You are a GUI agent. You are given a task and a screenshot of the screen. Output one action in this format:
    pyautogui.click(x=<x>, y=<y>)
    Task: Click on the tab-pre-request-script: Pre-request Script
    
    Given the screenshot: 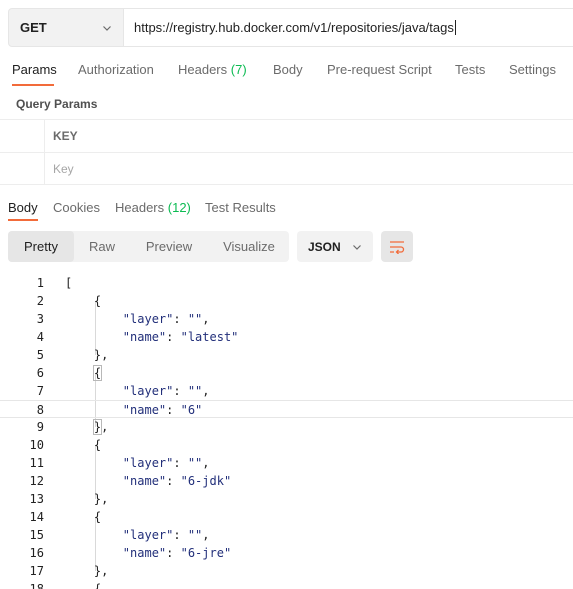 What is the action you would take?
    pyautogui.click(x=379, y=67)
    